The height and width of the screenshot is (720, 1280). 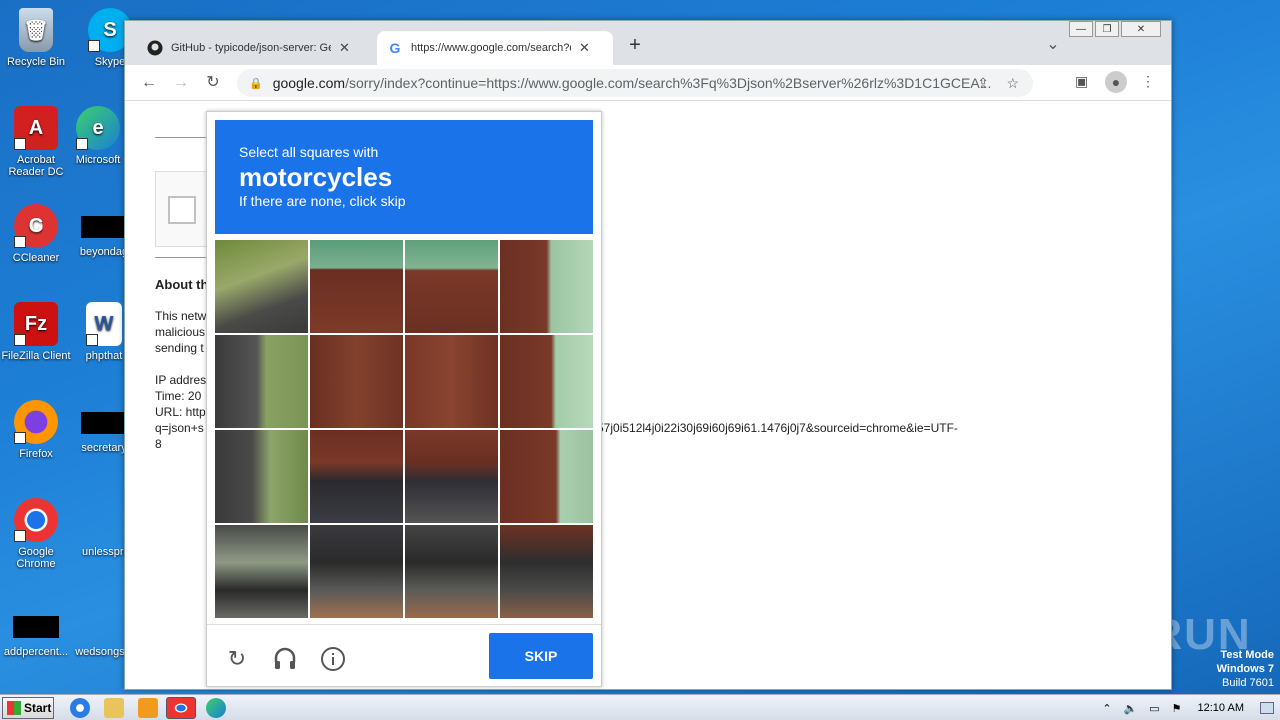 I want to click on start-button: Start, so click(x=28, y=708).